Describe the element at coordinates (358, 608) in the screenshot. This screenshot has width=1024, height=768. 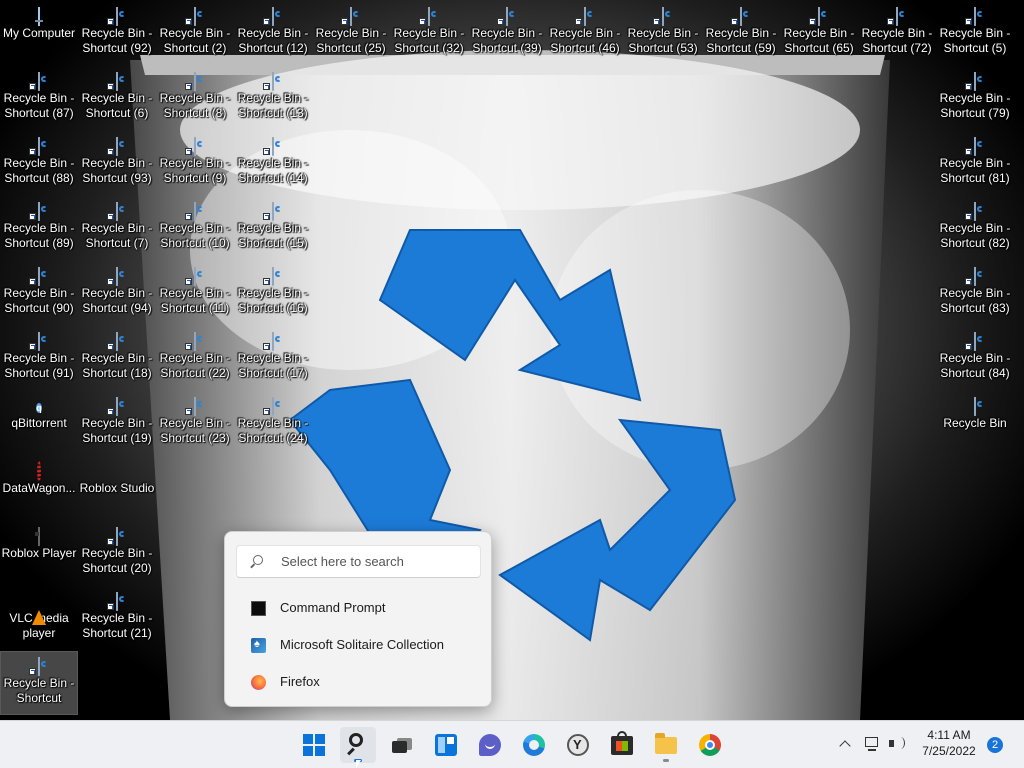
I see `search-result-command-prompt: Command Prompt` at that location.